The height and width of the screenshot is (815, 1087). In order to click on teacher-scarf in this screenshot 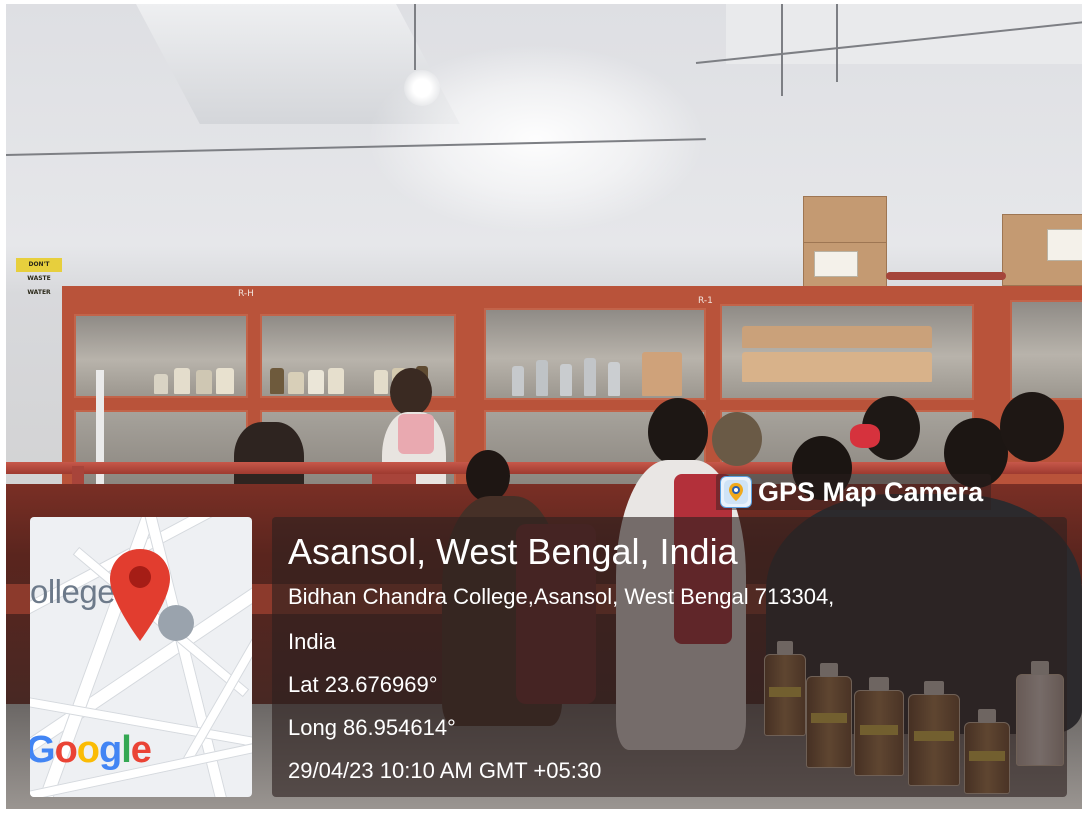, I will do `click(416, 434)`.